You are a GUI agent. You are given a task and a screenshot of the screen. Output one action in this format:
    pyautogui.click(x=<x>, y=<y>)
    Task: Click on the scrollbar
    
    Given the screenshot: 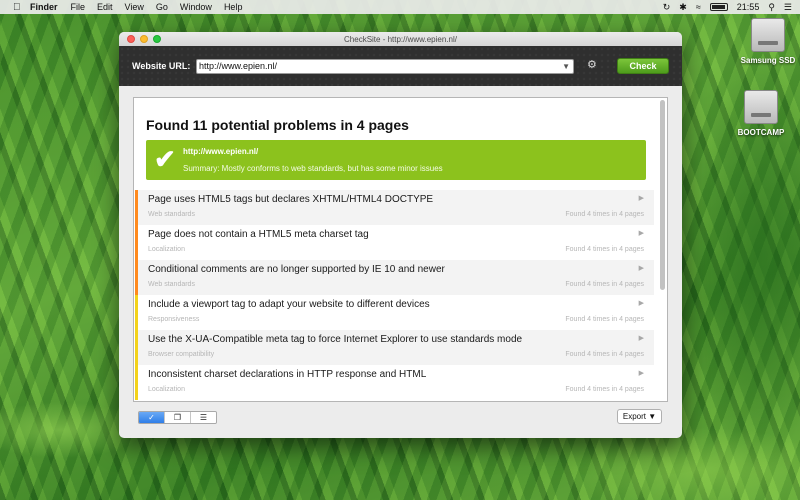 What is the action you would take?
    pyautogui.click(x=662, y=195)
    